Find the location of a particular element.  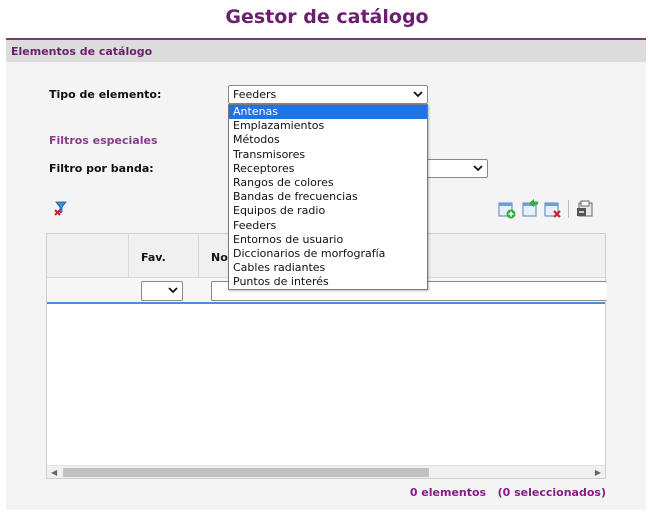

status-bar: 0 elementos (0 seleccionados) is located at coordinates (508, 492).